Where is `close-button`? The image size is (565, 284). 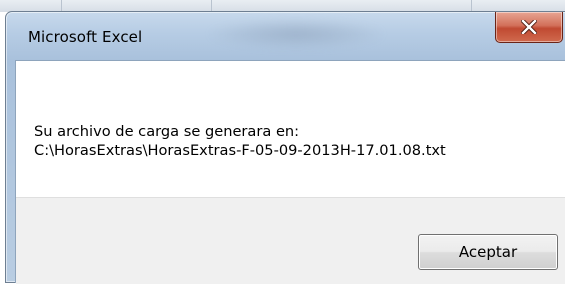
close-button is located at coordinates (529, 27).